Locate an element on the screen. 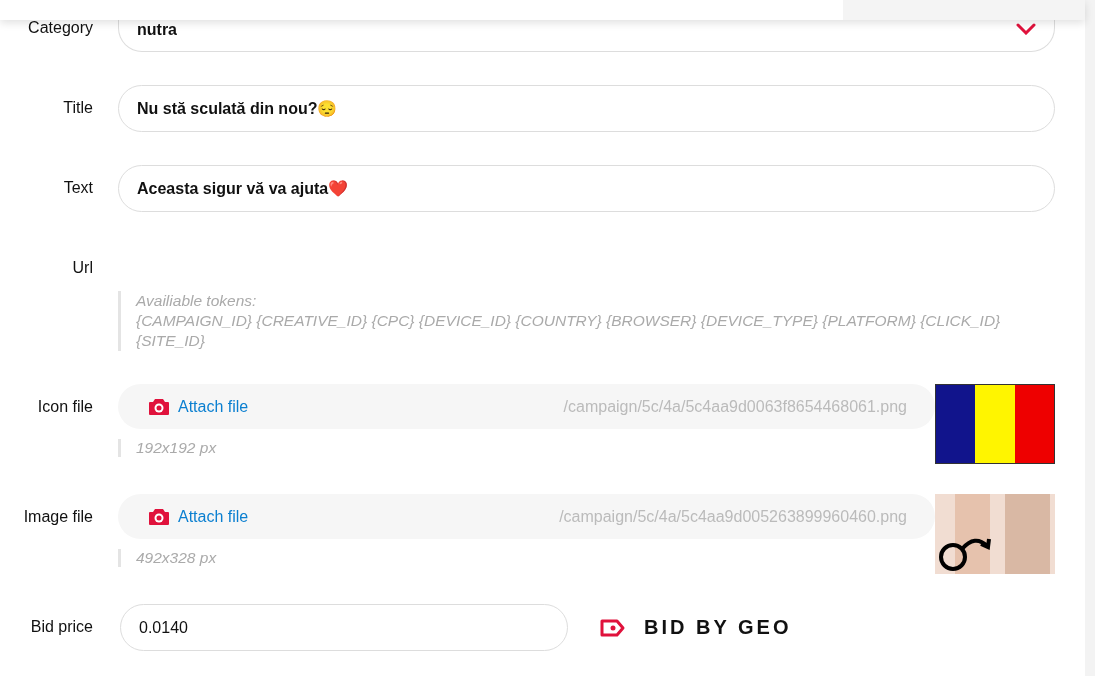 The width and height of the screenshot is (1095, 676). tag-icon is located at coordinates (613, 627).